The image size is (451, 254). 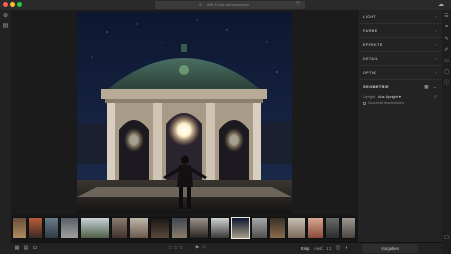 What do you see at coordinates (5, 4) in the screenshot?
I see `close-window-button` at bounding box center [5, 4].